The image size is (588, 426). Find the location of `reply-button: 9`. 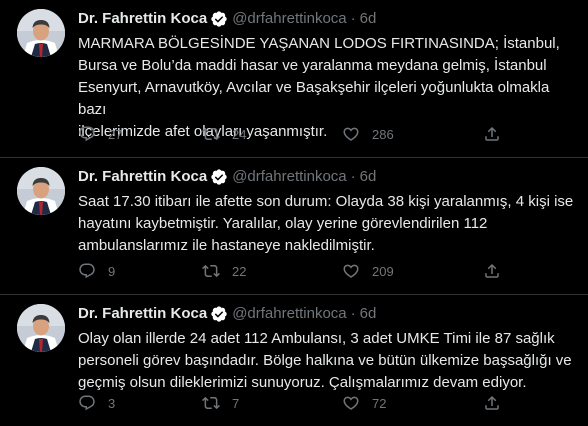

reply-button: 9 is located at coordinates (96, 271).